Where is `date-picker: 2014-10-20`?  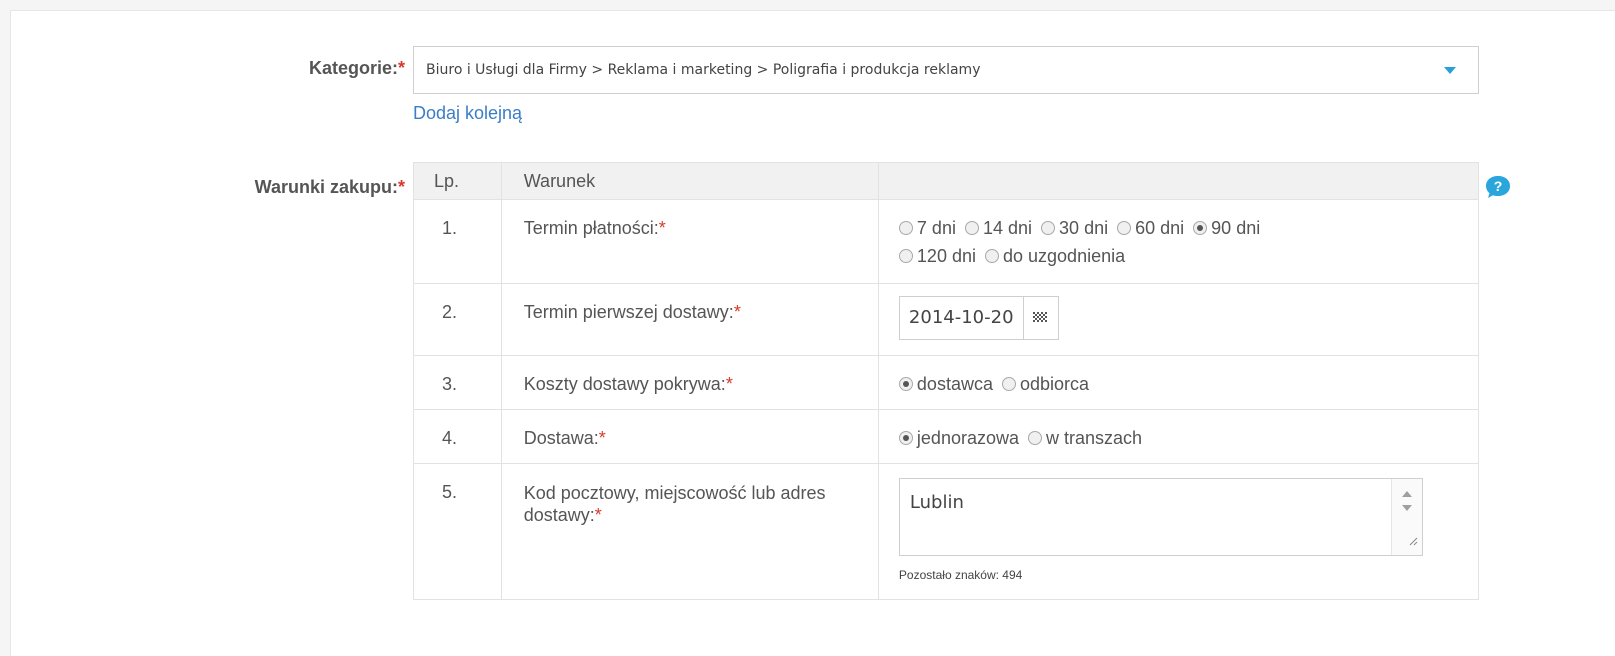
date-picker: 2014-10-20 is located at coordinates (978, 318).